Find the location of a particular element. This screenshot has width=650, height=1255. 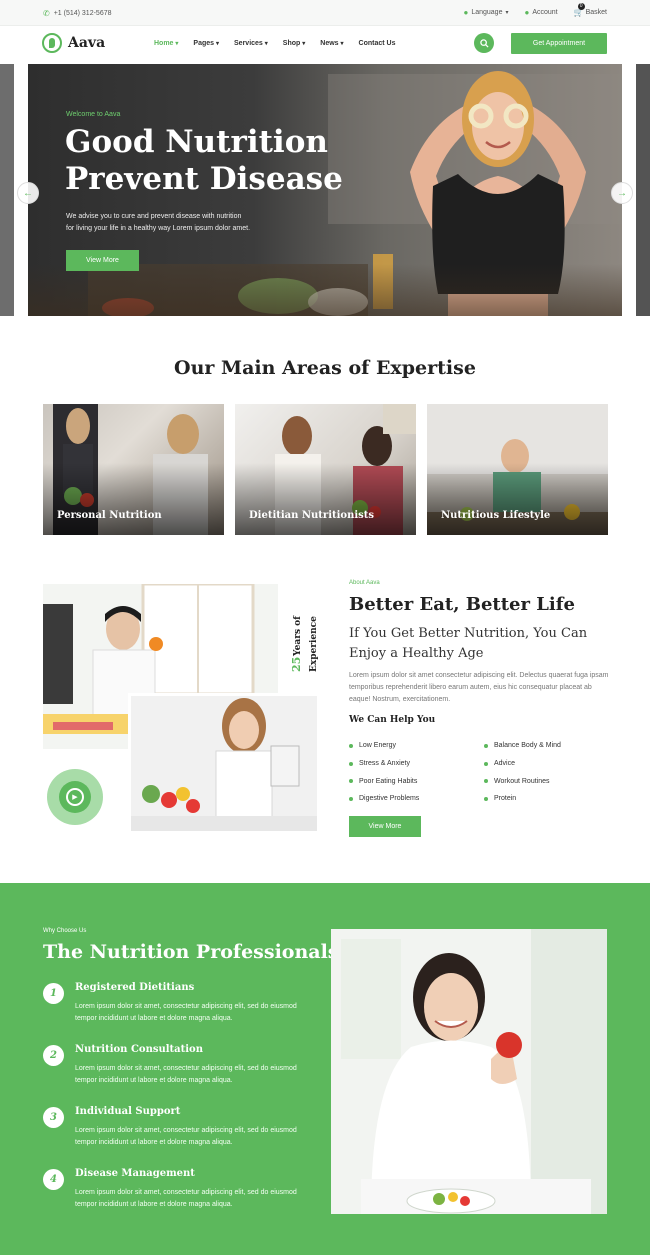

prev-slide-peek is located at coordinates (7, 190).